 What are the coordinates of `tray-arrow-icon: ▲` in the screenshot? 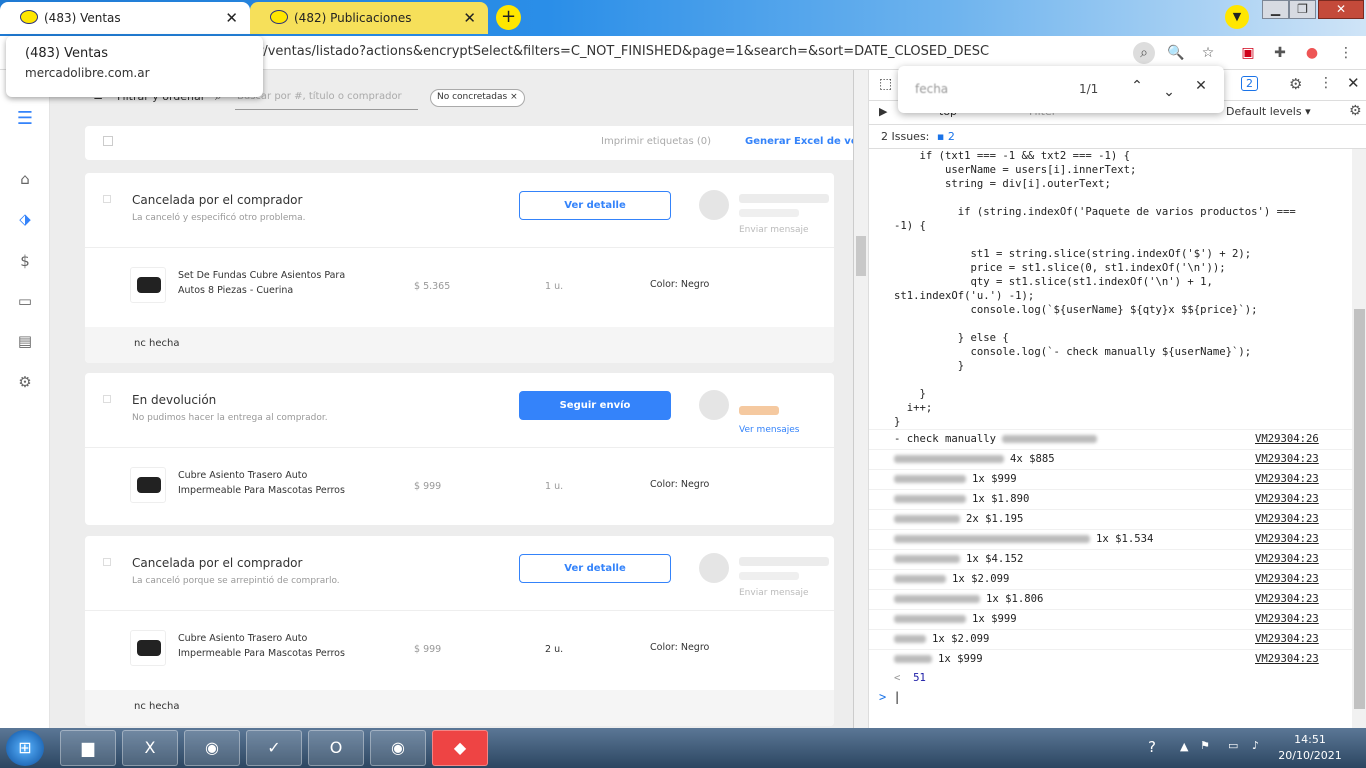 It's located at (1184, 746).